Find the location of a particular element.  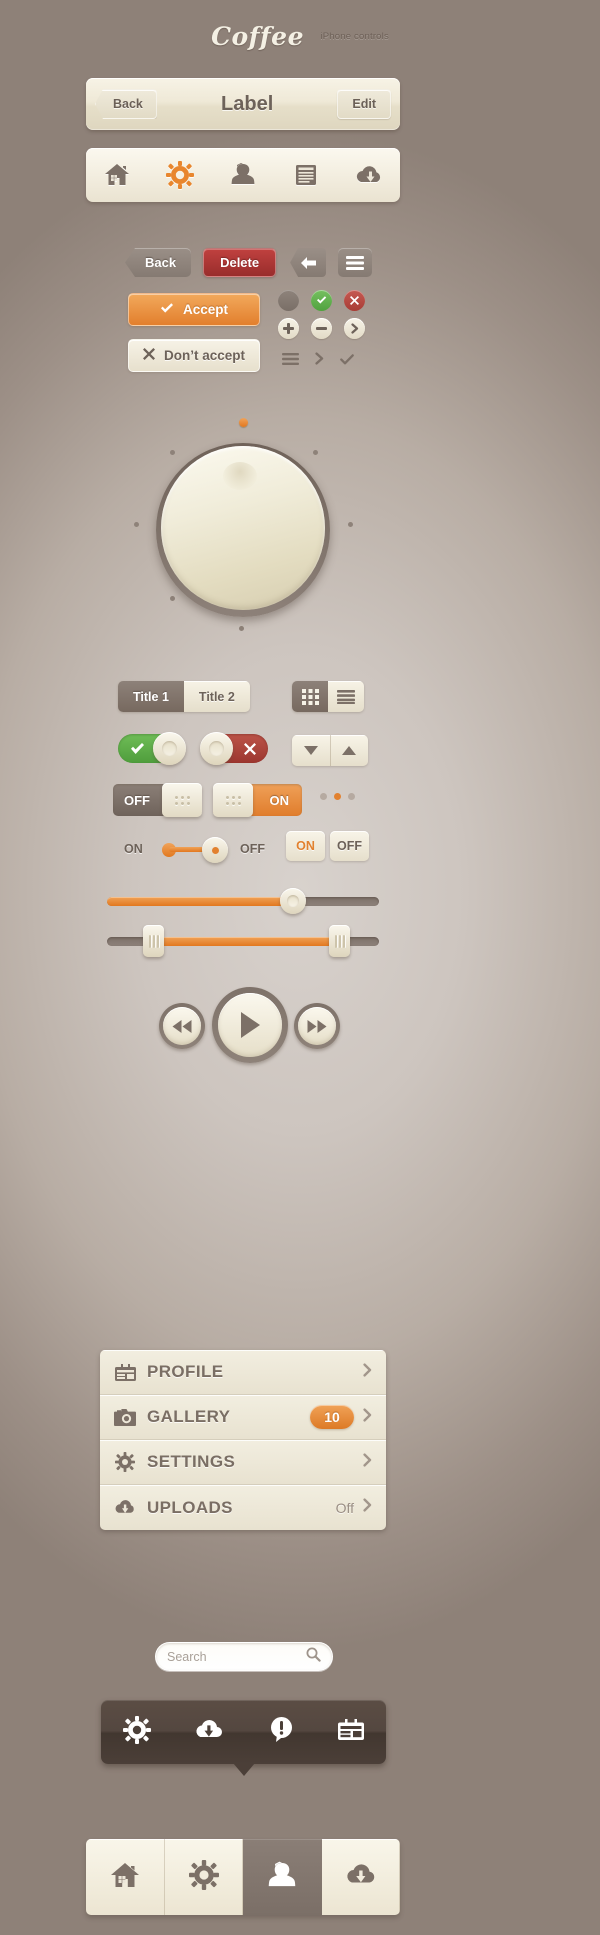

grid-view-icon is located at coordinates (310, 696).